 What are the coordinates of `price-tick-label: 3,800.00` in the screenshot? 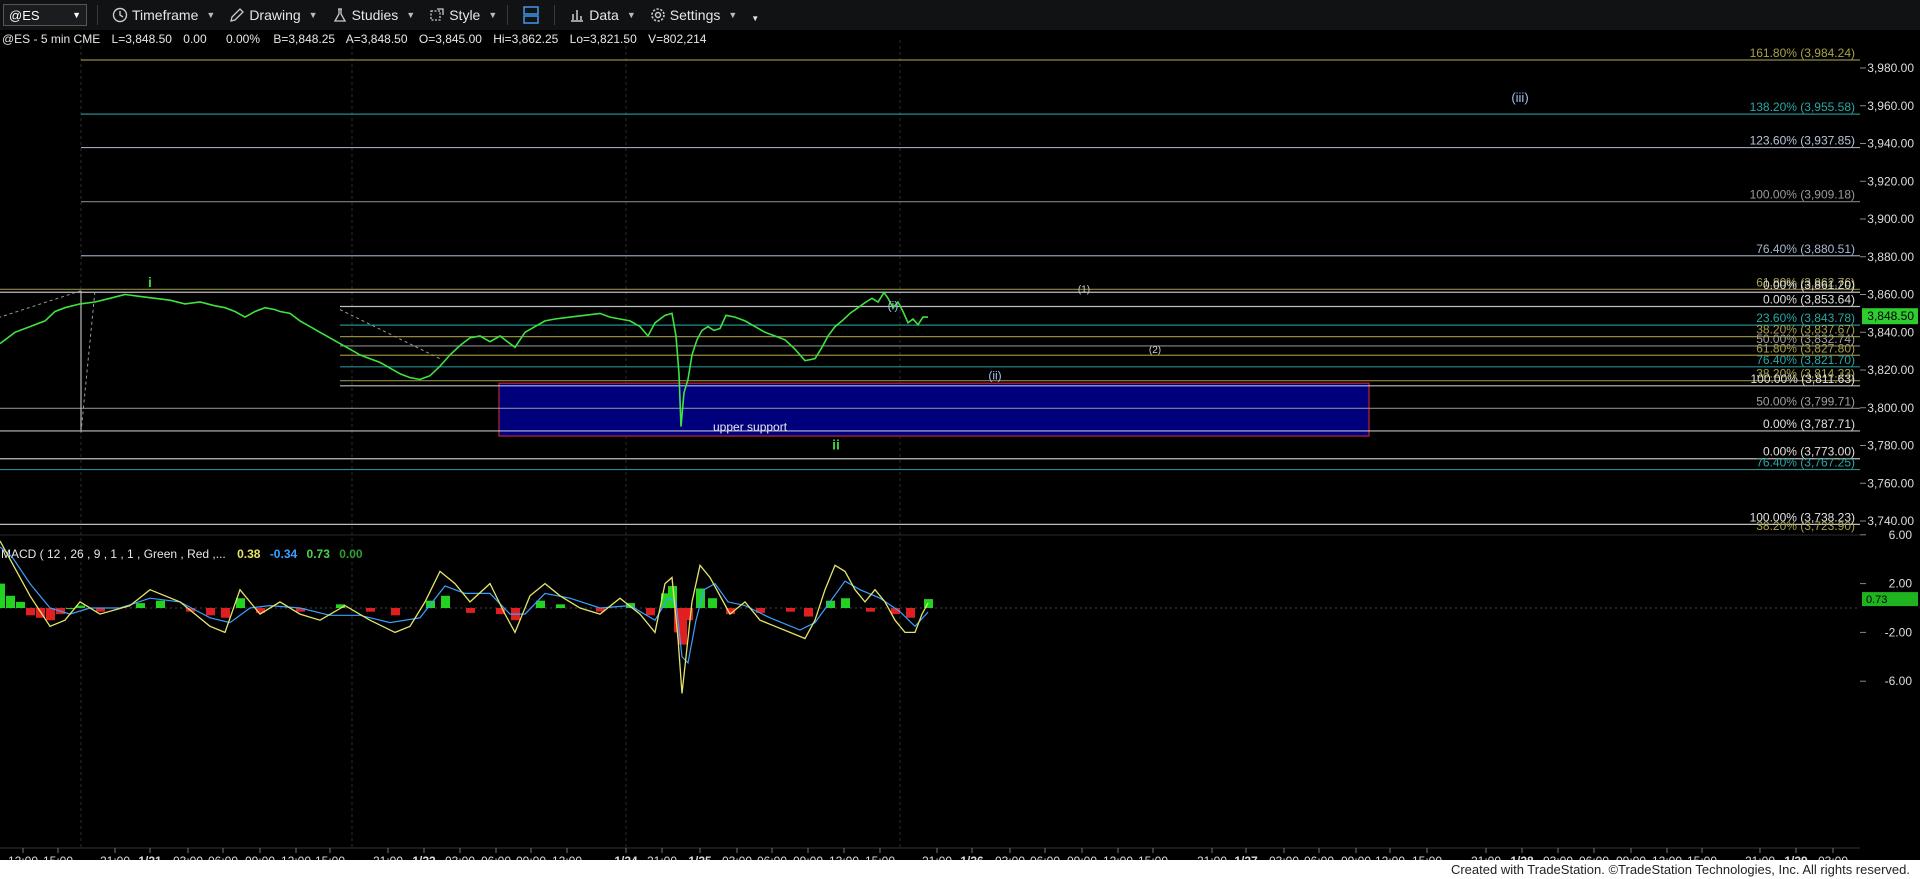 It's located at (1890, 408).